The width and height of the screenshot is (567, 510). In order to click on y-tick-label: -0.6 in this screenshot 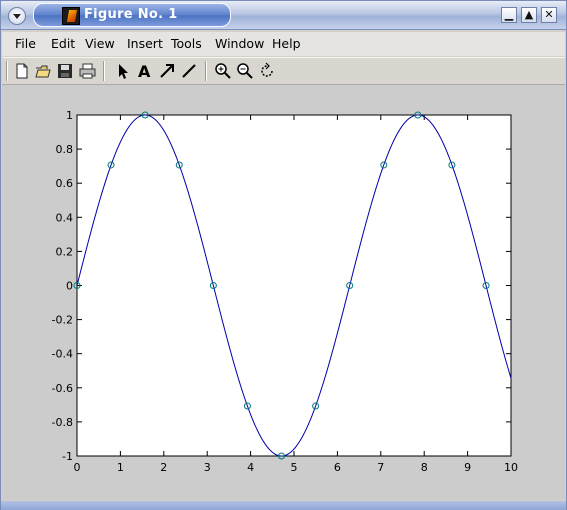, I will do `click(62, 388)`.